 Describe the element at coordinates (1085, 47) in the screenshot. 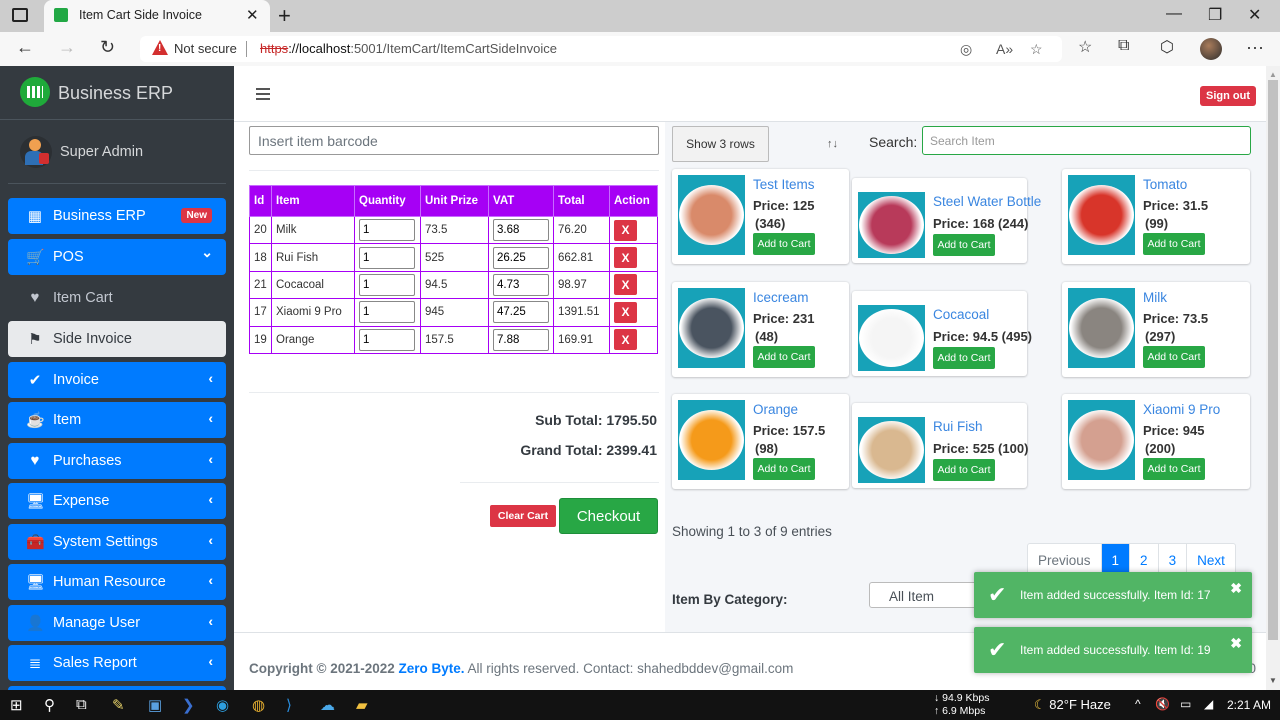

I see `favorites-icon: ☆` at that location.